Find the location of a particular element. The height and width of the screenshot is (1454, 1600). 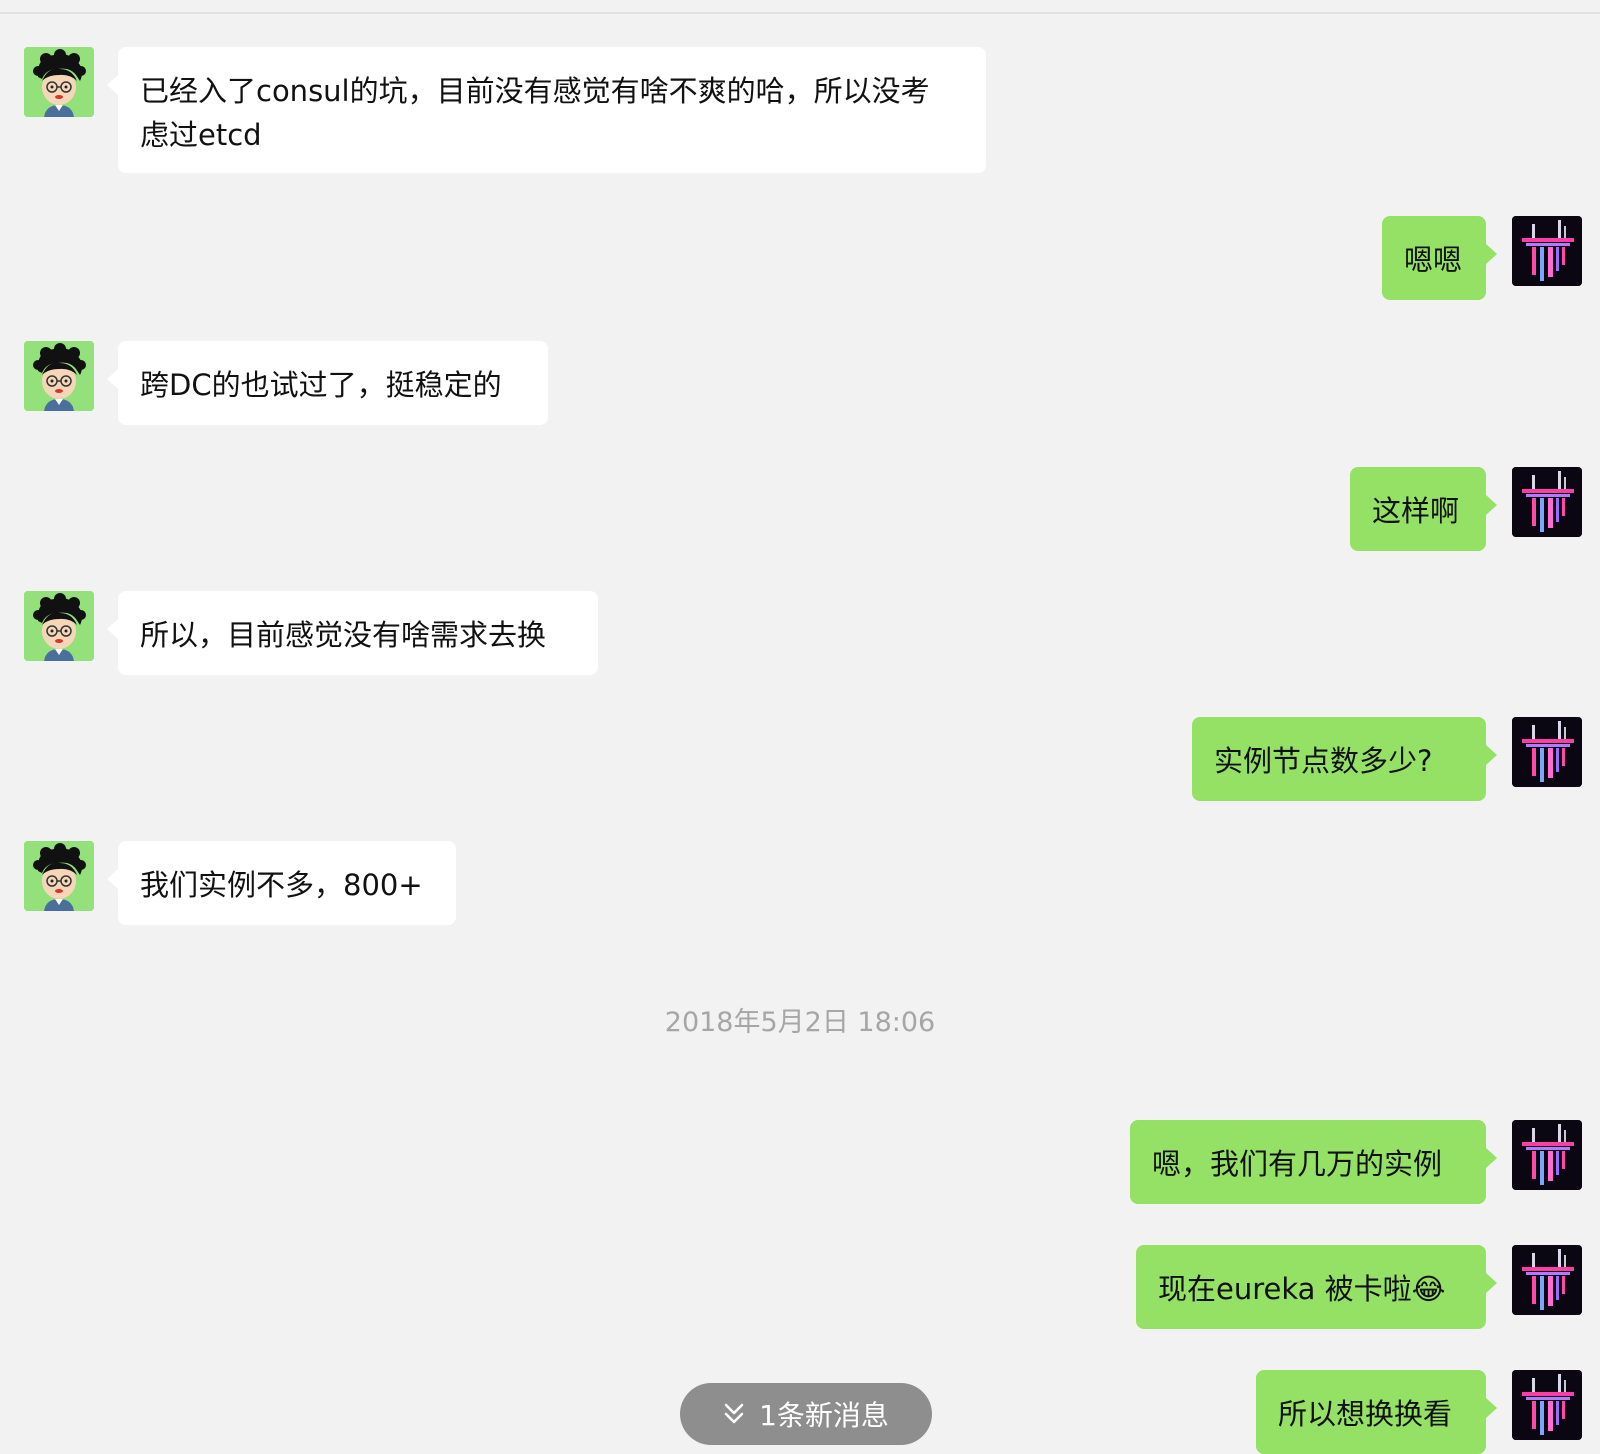

outgoing-message-bubble: 嗯，我们有几万的实例 is located at coordinates (1313, 1162).